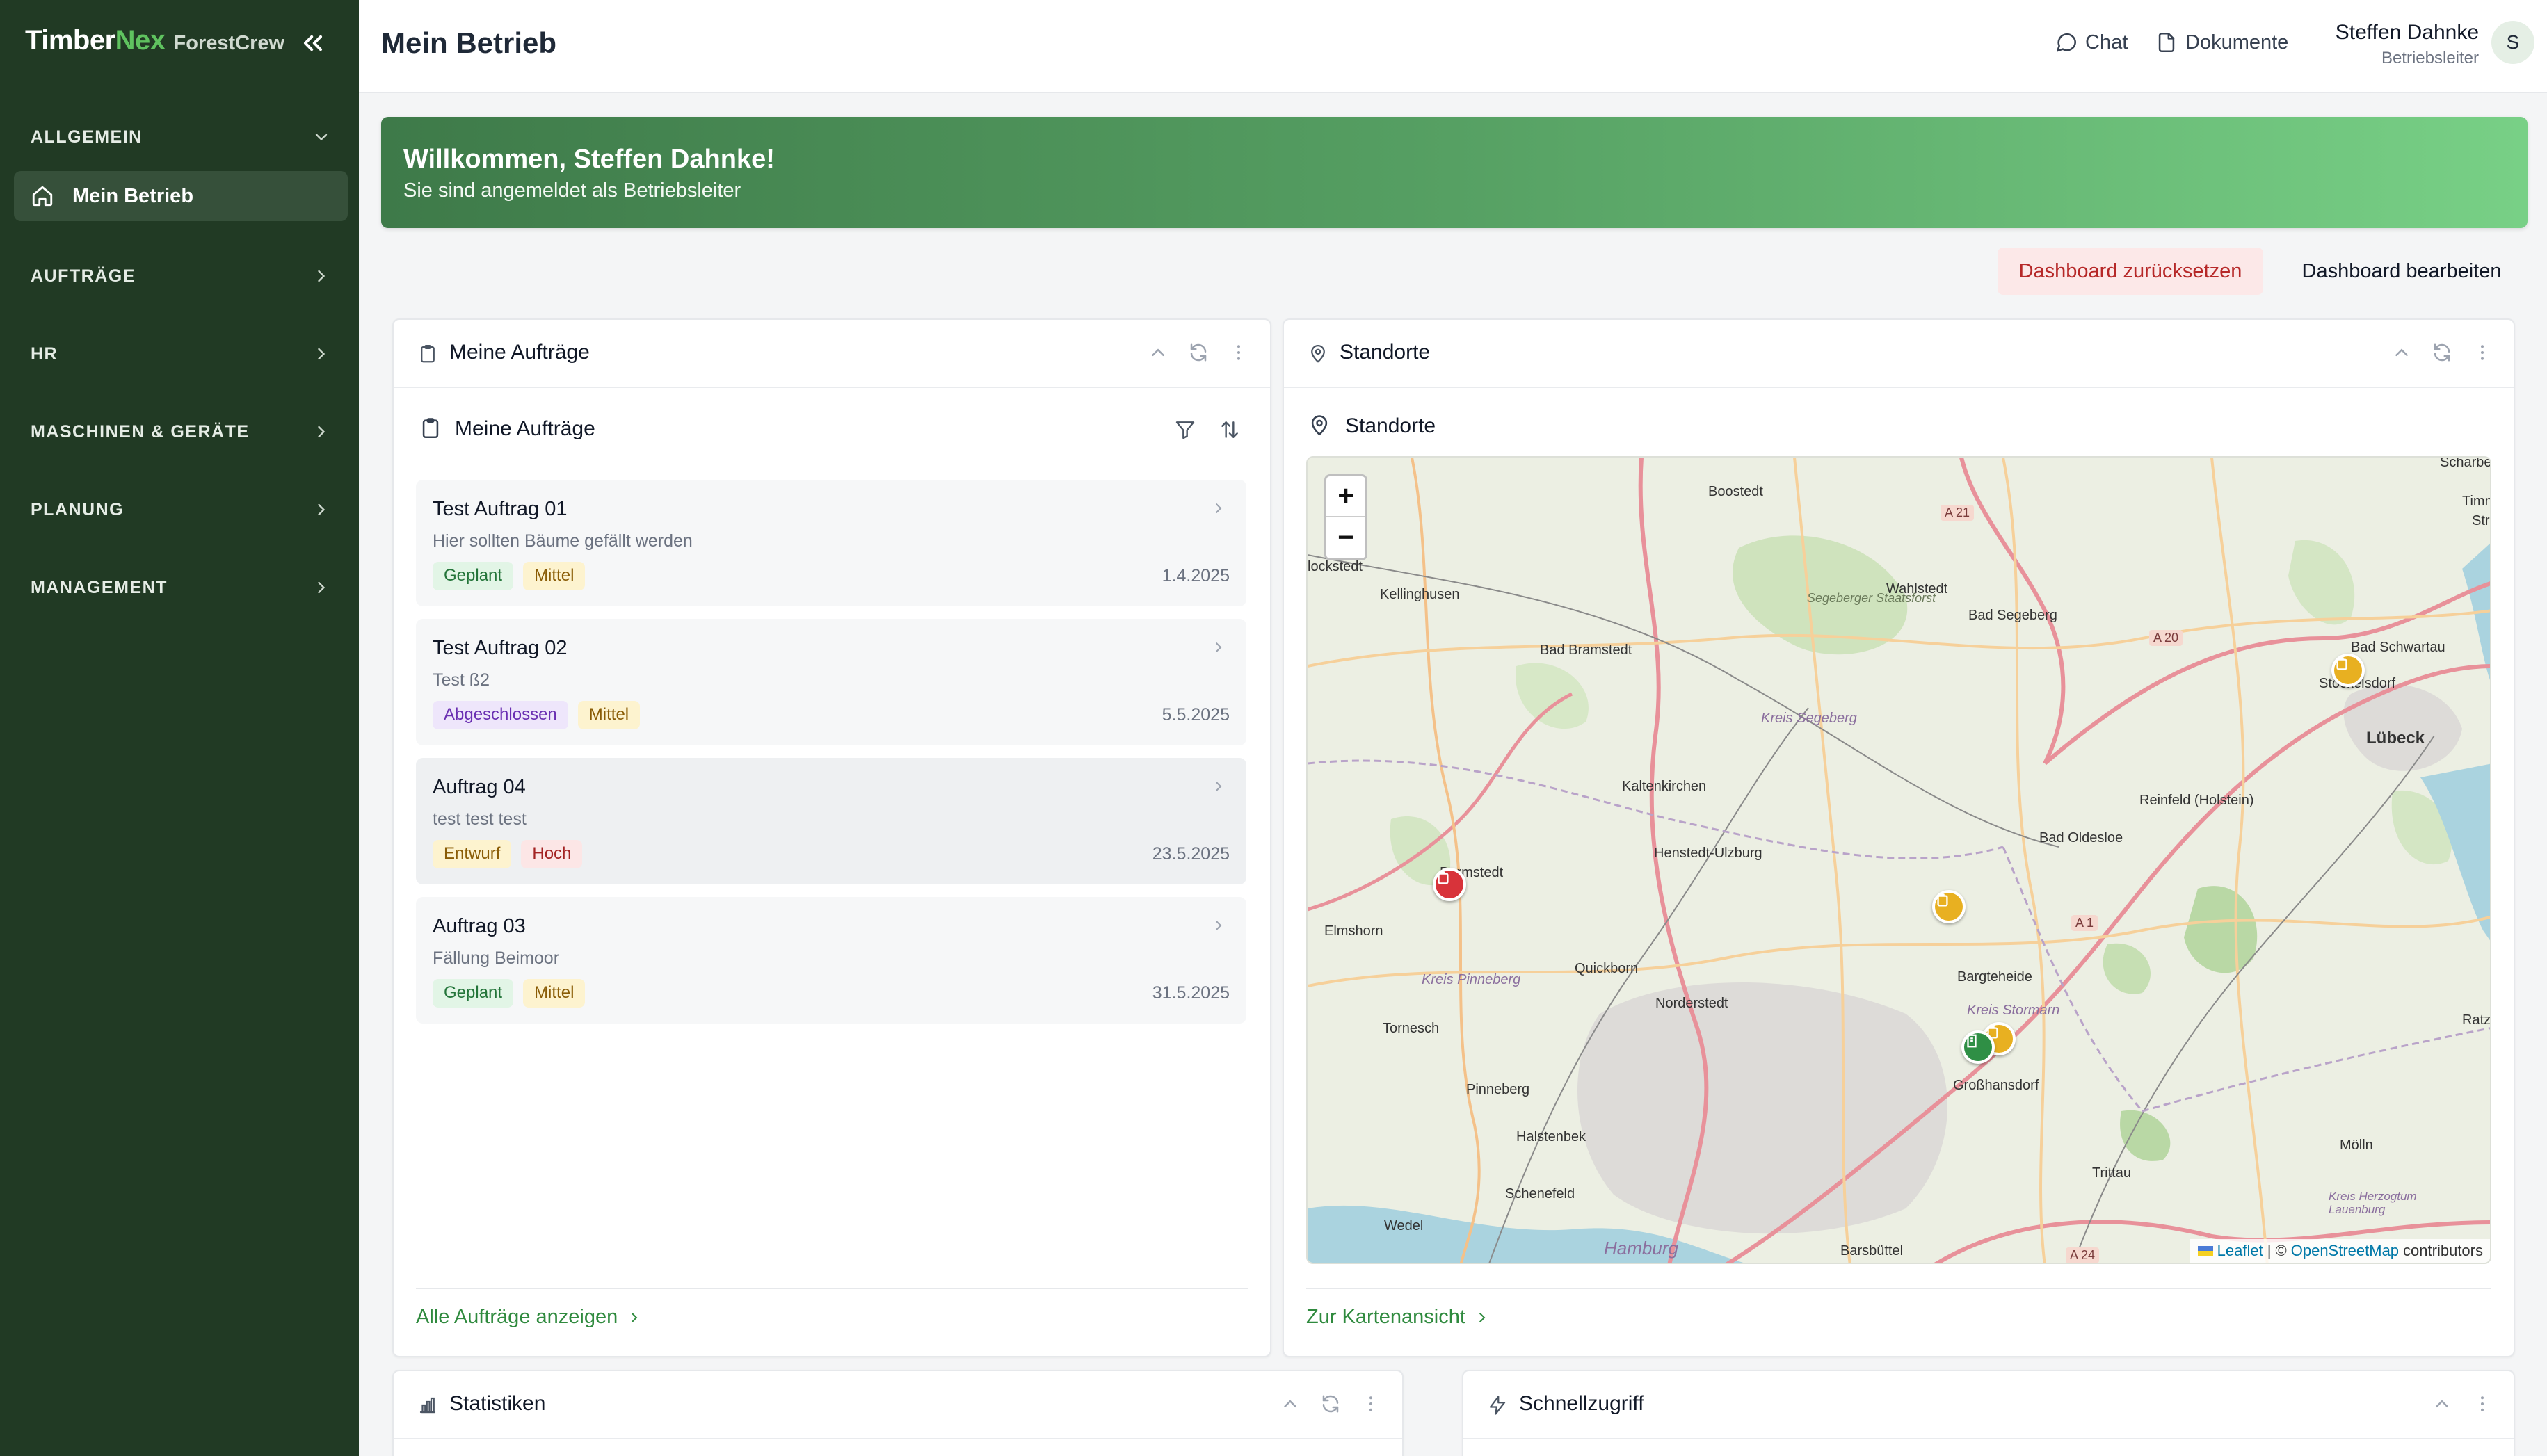 This screenshot has width=2547, height=1456. I want to click on page-title: Mein Betrieb, so click(469, 42).